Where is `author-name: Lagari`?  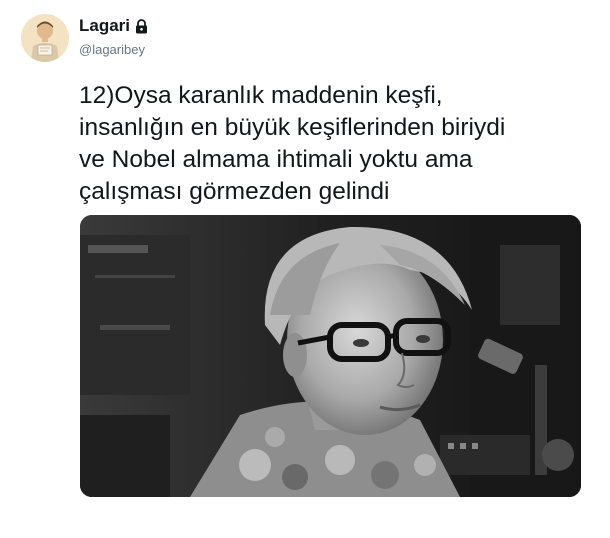
author-name: Lagari is located at coordinates (113, 26).